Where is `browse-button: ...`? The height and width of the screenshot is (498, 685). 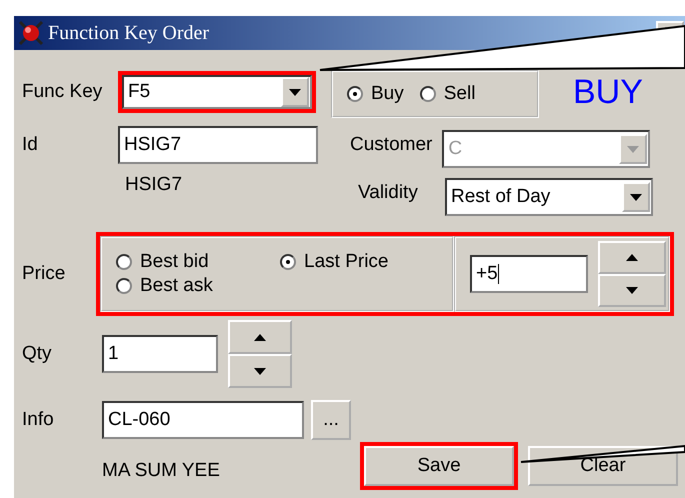
browse-button: ... is located at coordinates (331, 420).